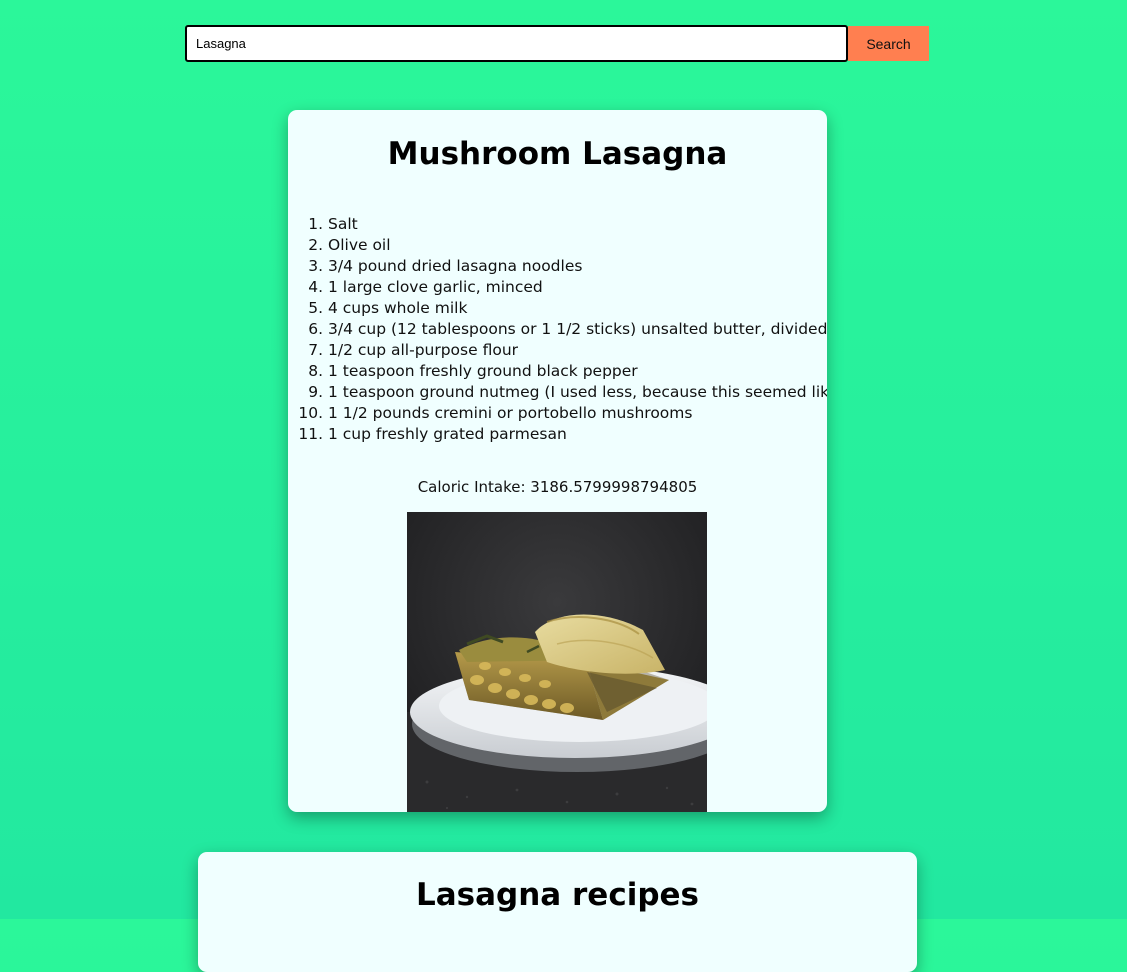  I want to click on recipe-title: Mushroom Lasagna, so click(557, 154).